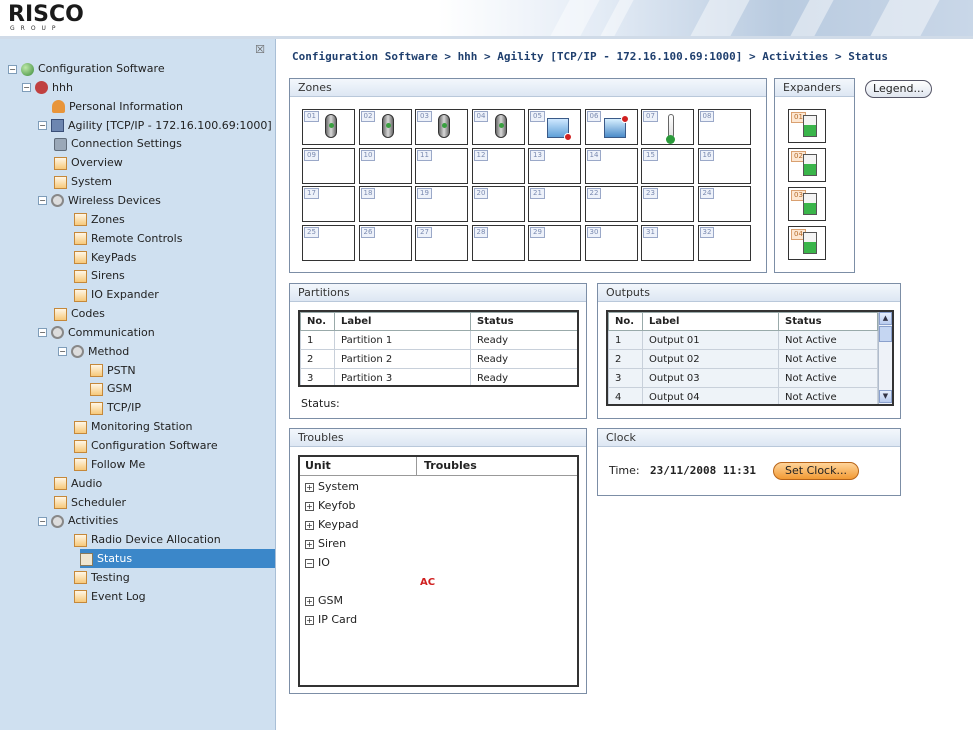 The image size is (973, 730). I want to click on sidebar-item: Sirens, so click(99, 275).